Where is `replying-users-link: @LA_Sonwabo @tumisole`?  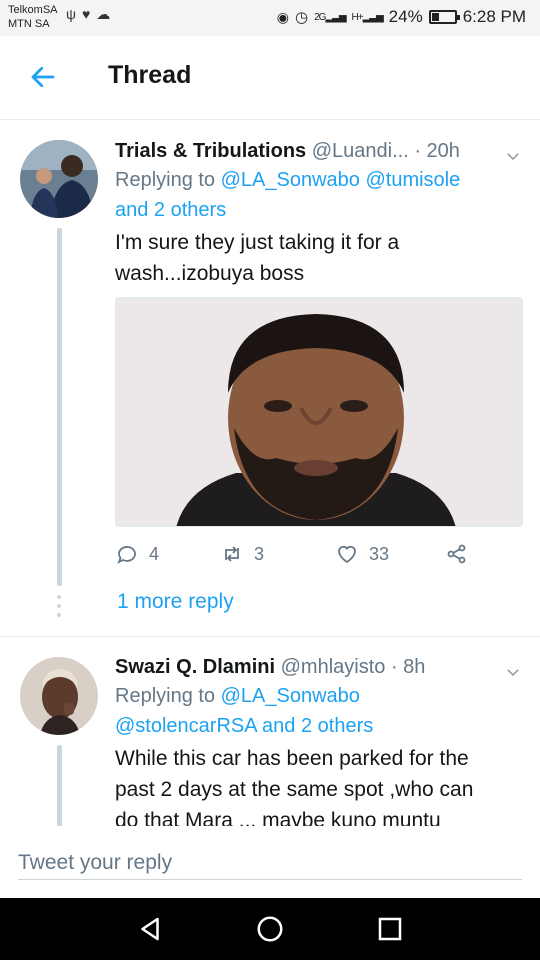 replying-users-link: @LA_Sonwabo @tumisole is located at coordinates (341, 180).